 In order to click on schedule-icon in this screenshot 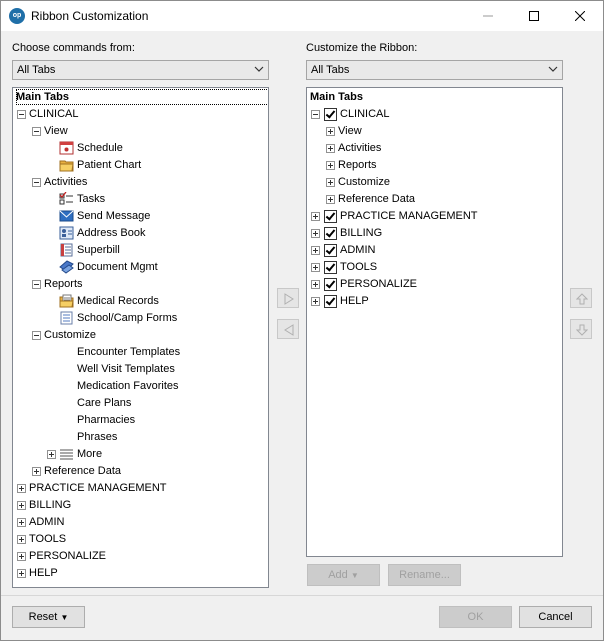, I will do `click(66, 148)`.